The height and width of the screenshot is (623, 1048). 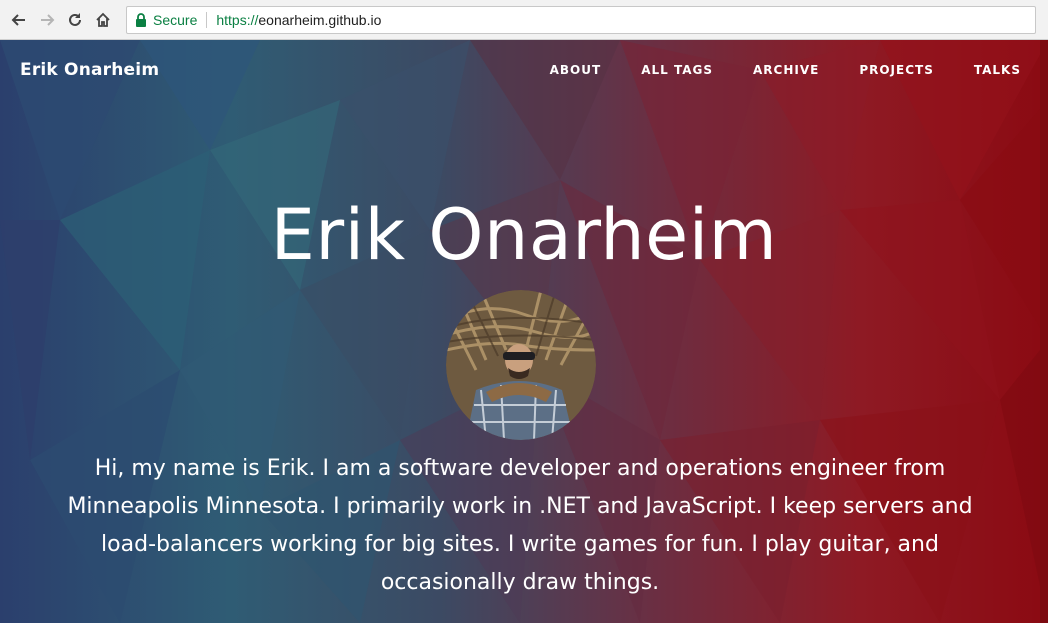 I want to click on avatar-image, so click(x=521, y=365).